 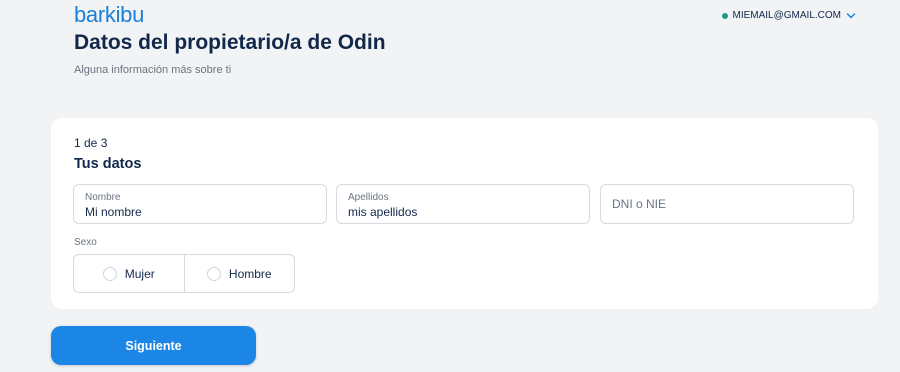 I want to click on apellidos-label: Apellidos, so click(x=368, y=197).